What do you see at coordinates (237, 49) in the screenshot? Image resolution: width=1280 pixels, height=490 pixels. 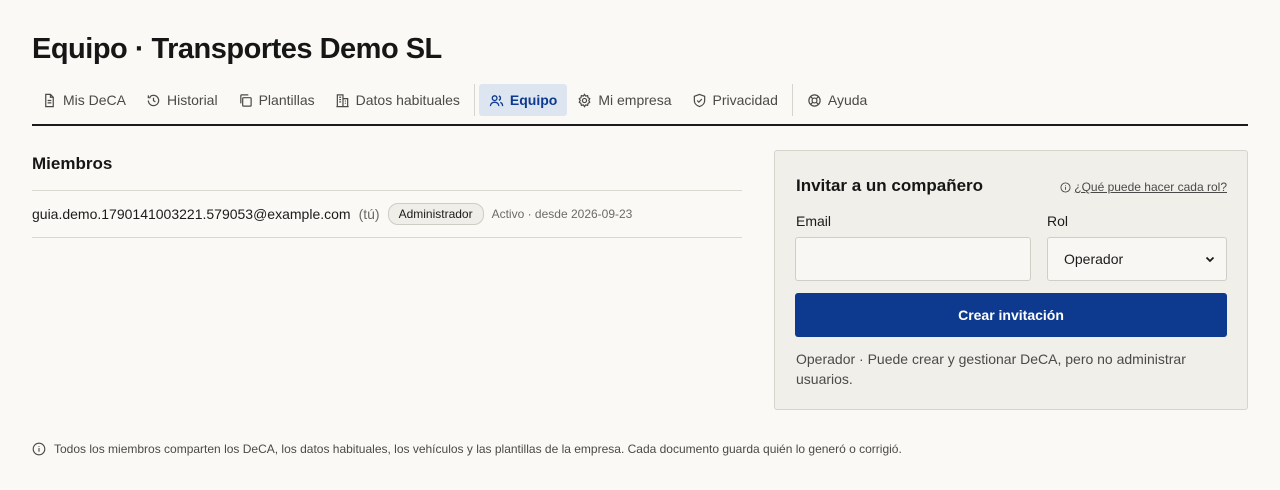 I see `page-title: Equipo · Transportes Demo SL` at bounding box center [237, 49].